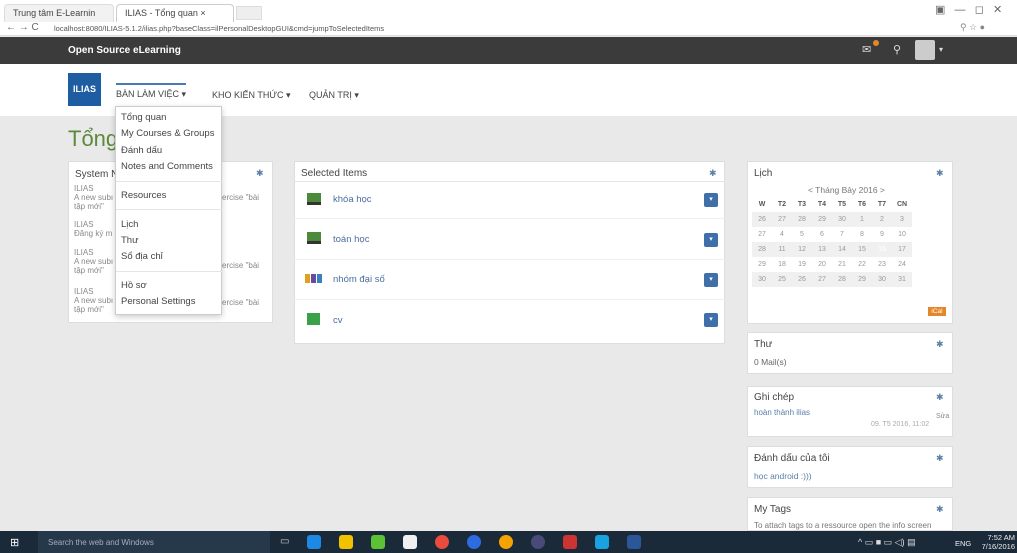 This screenshot has height=553, width=1017. What do you see at coordinates (634, 542) in the screenshot?
I see `word-icon` at bounding box center [634, 542].